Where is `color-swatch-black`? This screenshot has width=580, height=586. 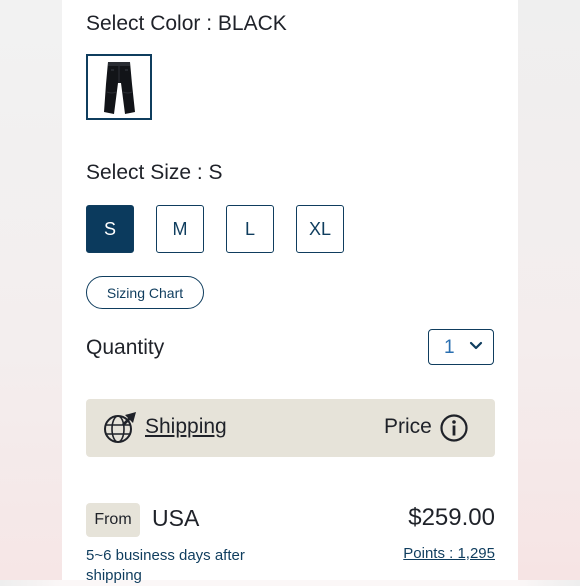 color-swatch-black is located at coordinates (119, 87).